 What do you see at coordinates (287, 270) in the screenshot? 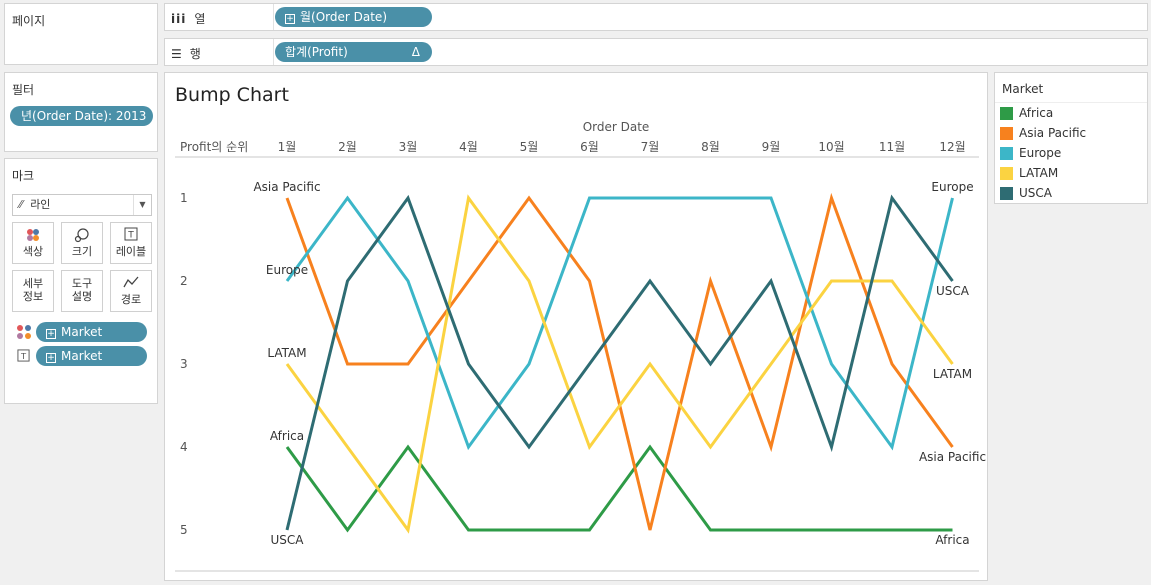
I see `start-label-europe: Europe` at bounding box center [287, 270].